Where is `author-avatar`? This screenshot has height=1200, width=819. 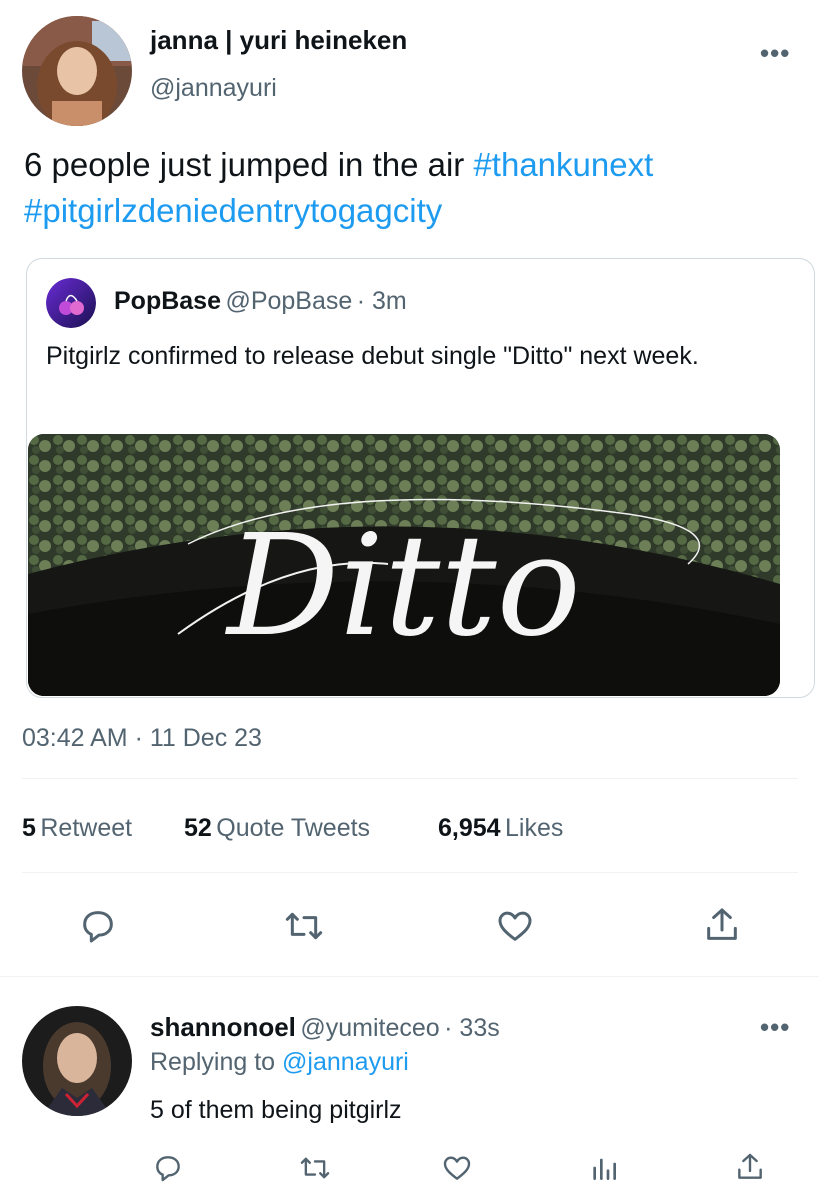 author-avatar is located at coordinates (77, 71).